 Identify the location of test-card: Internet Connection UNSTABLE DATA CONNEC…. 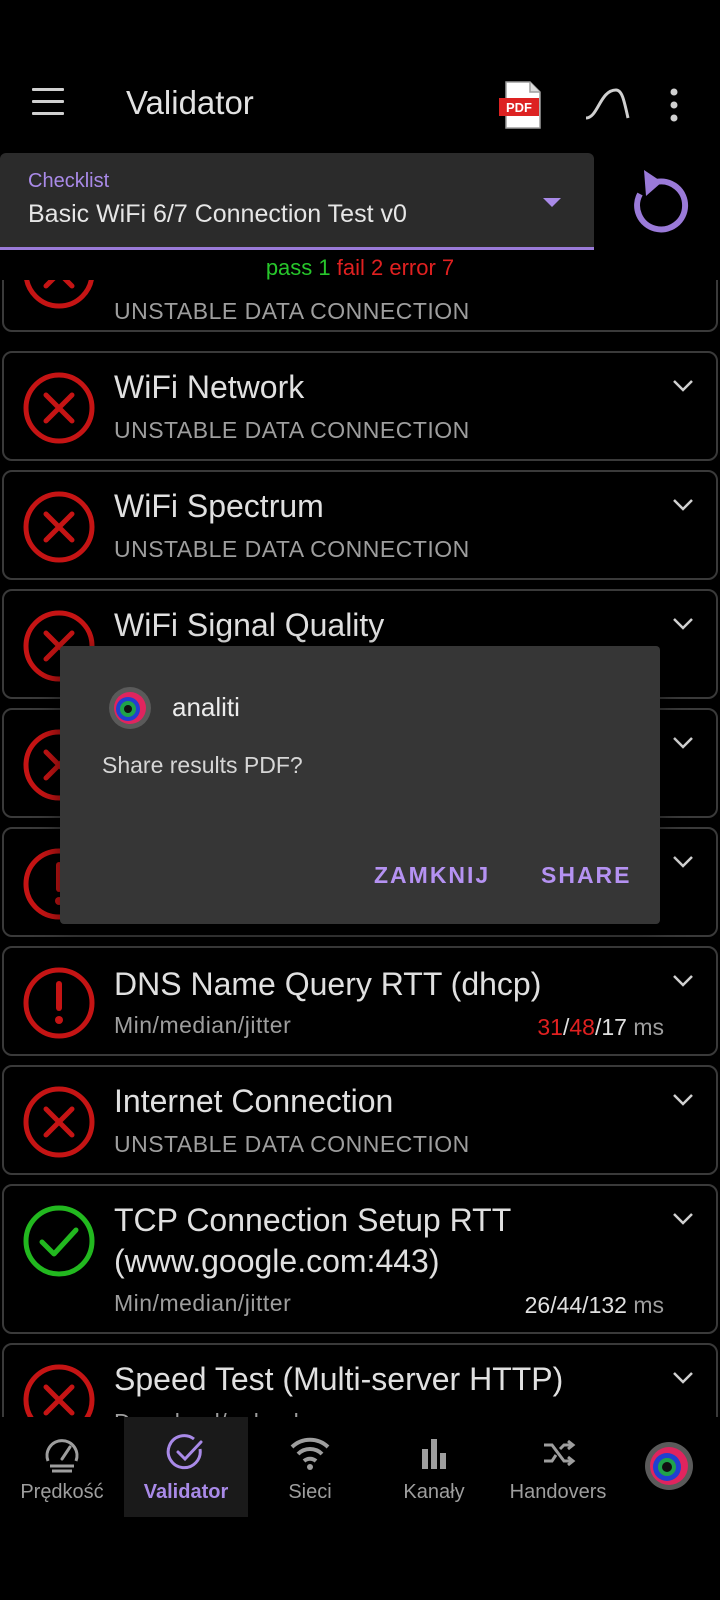
(360, 1120).